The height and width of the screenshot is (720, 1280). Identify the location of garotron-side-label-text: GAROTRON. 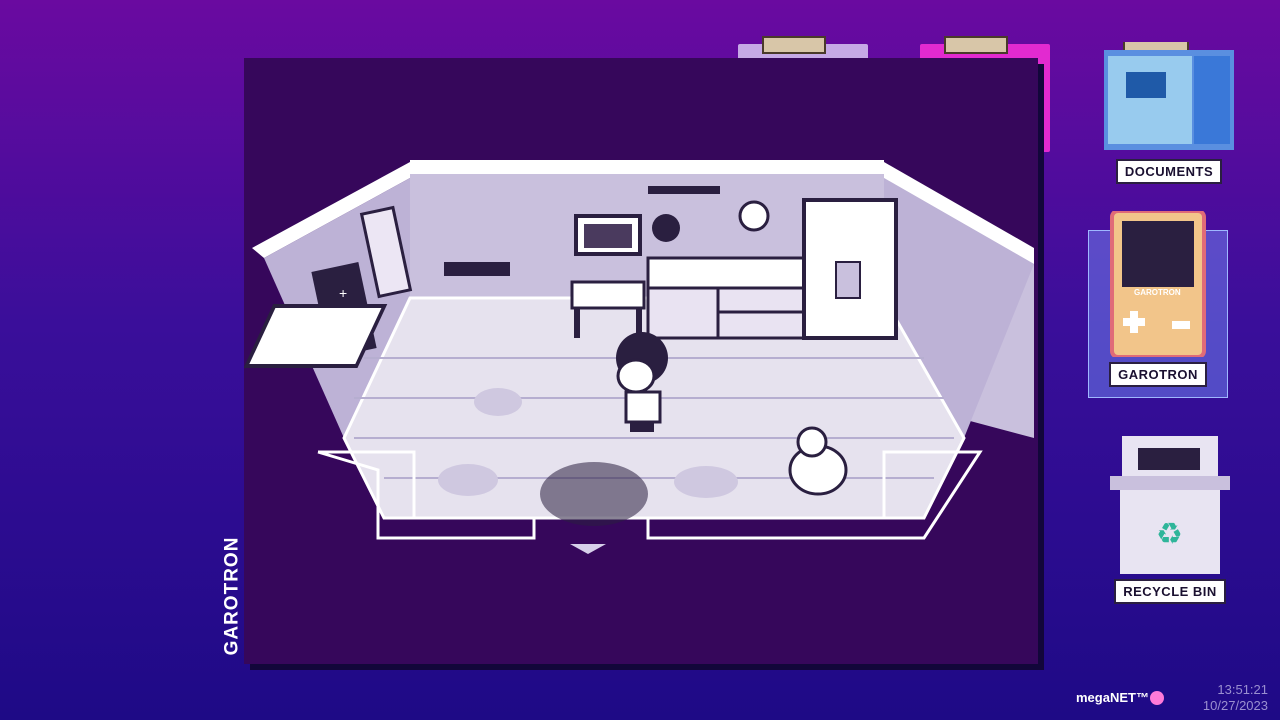
(232, 596).